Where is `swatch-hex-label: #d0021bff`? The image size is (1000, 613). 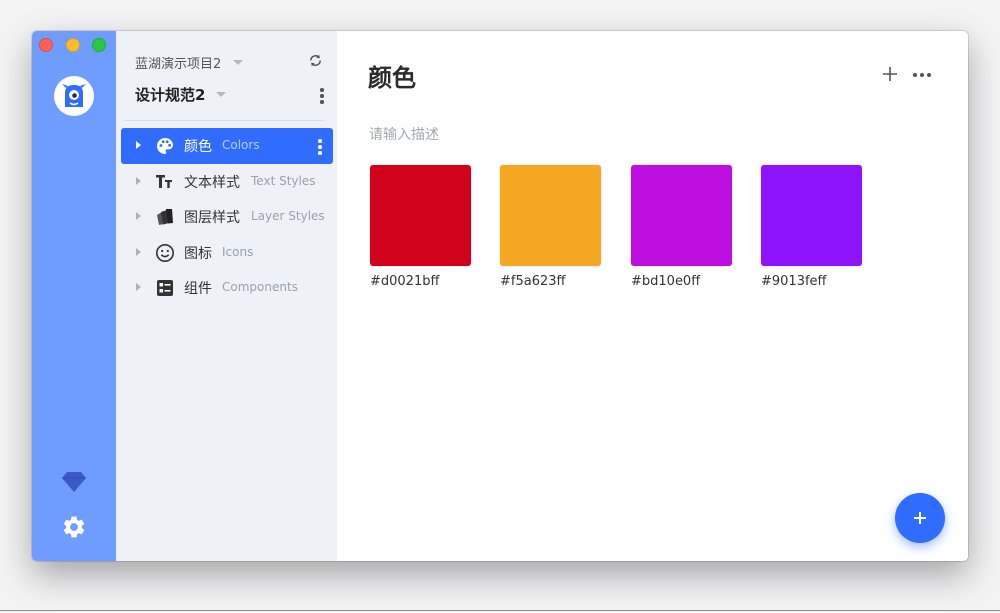 swatch-hex-label: #d0021bff is located at coordinates (405, 281).